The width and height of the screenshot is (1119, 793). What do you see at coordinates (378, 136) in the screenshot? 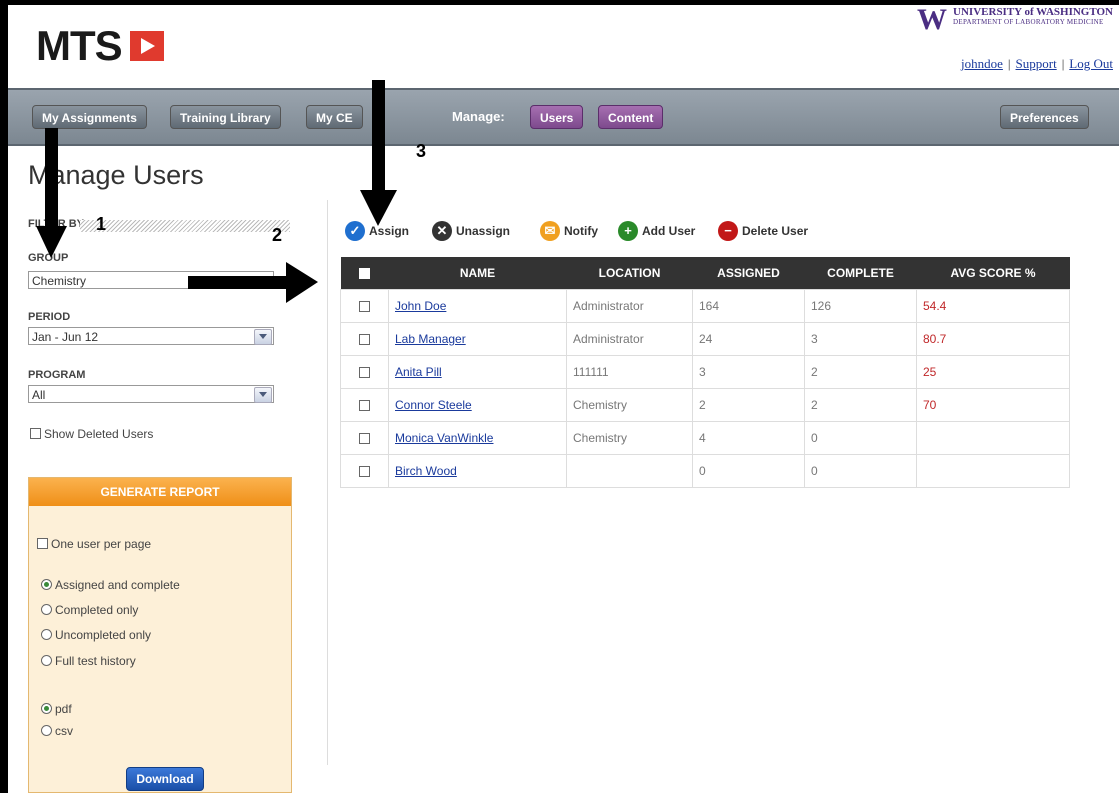
I see `arrow-3-shaft` at bounding box center [378, 136].